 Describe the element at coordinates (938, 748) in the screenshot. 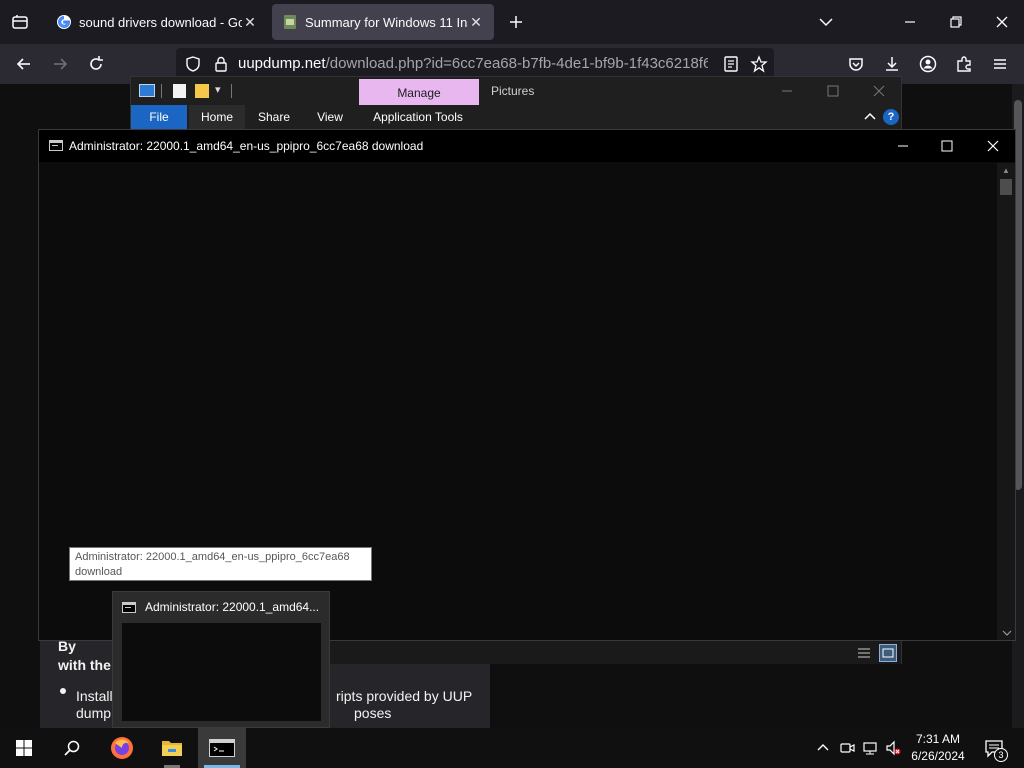

I see `clock: 7:31 AM 6/26/2024` at that location.